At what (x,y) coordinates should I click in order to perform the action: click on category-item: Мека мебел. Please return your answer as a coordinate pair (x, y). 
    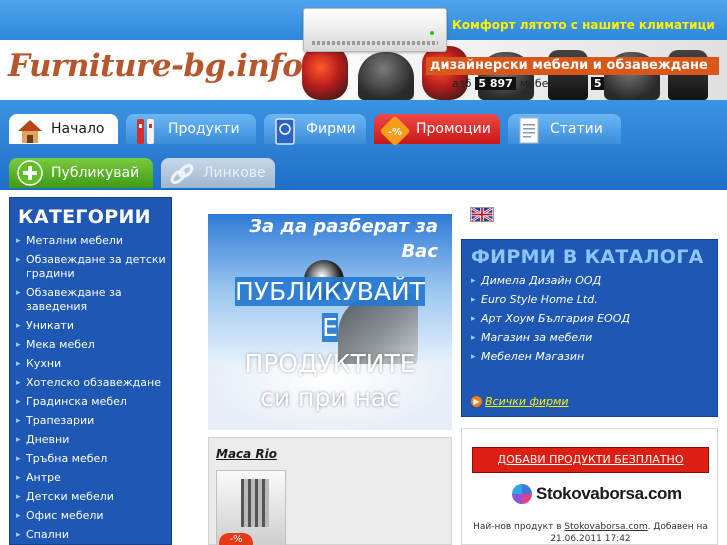
    Looking at the image, I should click on (91, 345).